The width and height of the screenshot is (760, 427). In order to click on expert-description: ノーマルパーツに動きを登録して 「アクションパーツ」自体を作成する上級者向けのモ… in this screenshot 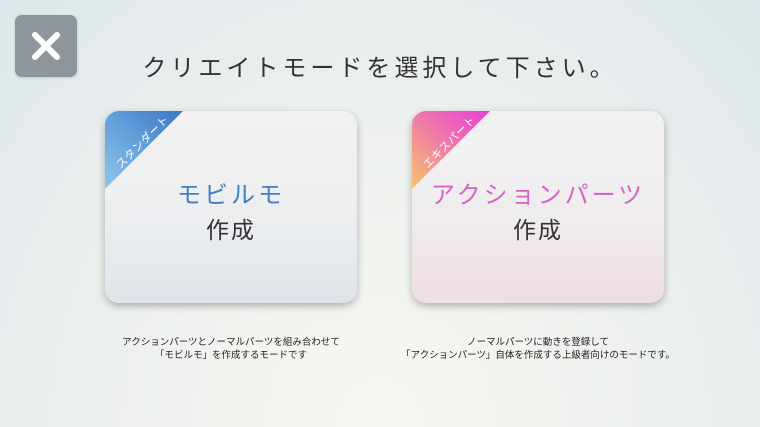, I will do `click(538, 349)`.